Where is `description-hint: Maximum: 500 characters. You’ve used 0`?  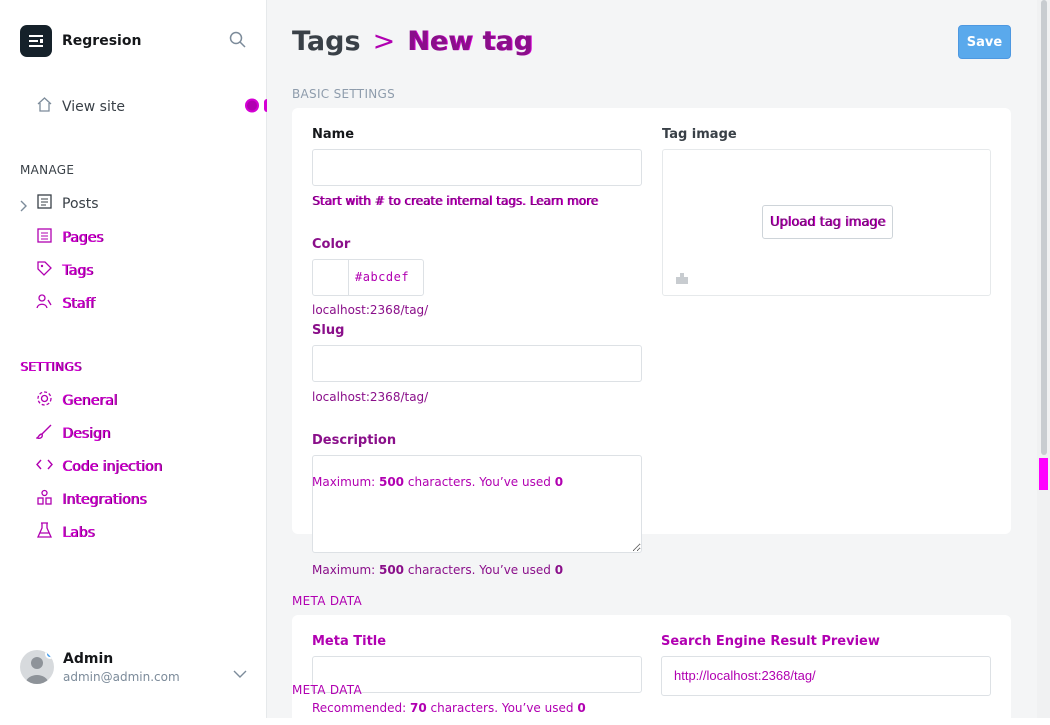 description-hint: Maximum: 500 characters. You’ve used 0 is located at coordinates (438, 570).